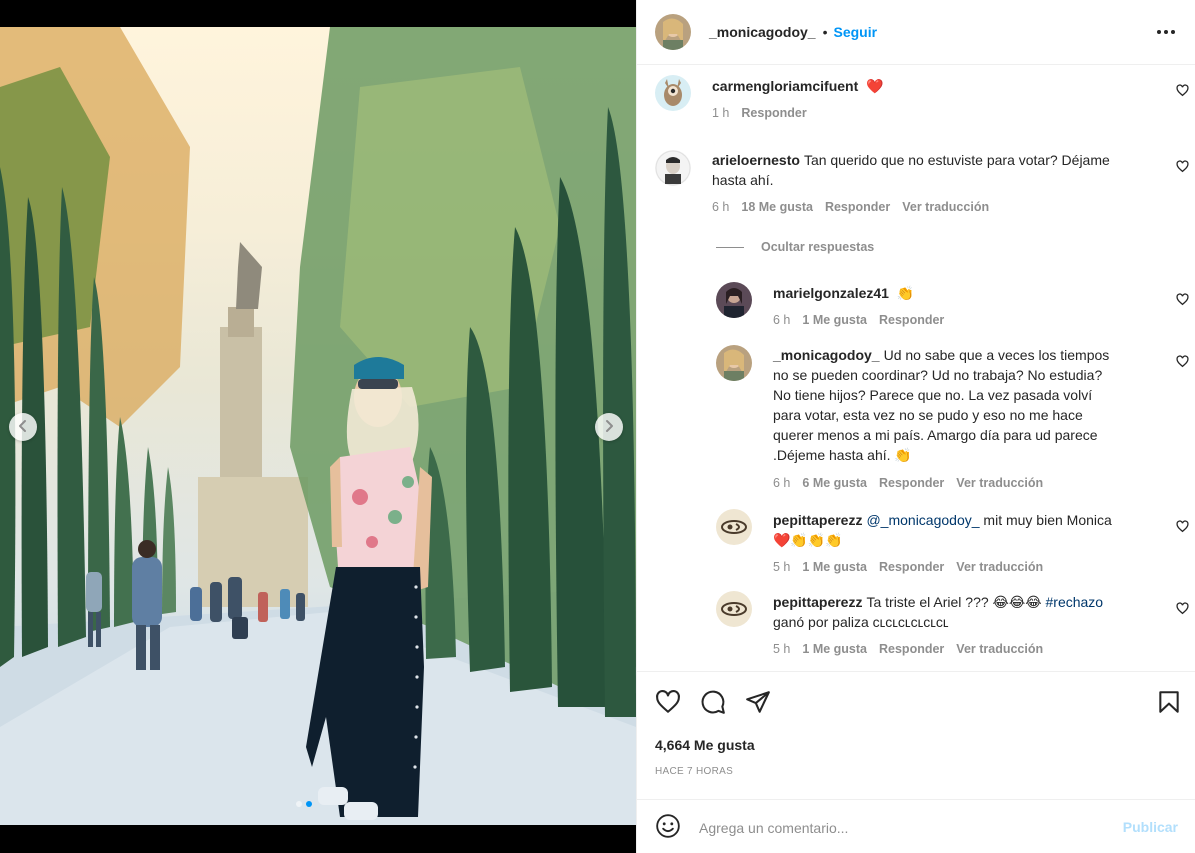 This screenshot has width=1195, height=853. What do you see at coordinates (705, 745) in the screenshot?
I see `likes-count: 4,664 Me gusta` at bounding box center [705, 745].